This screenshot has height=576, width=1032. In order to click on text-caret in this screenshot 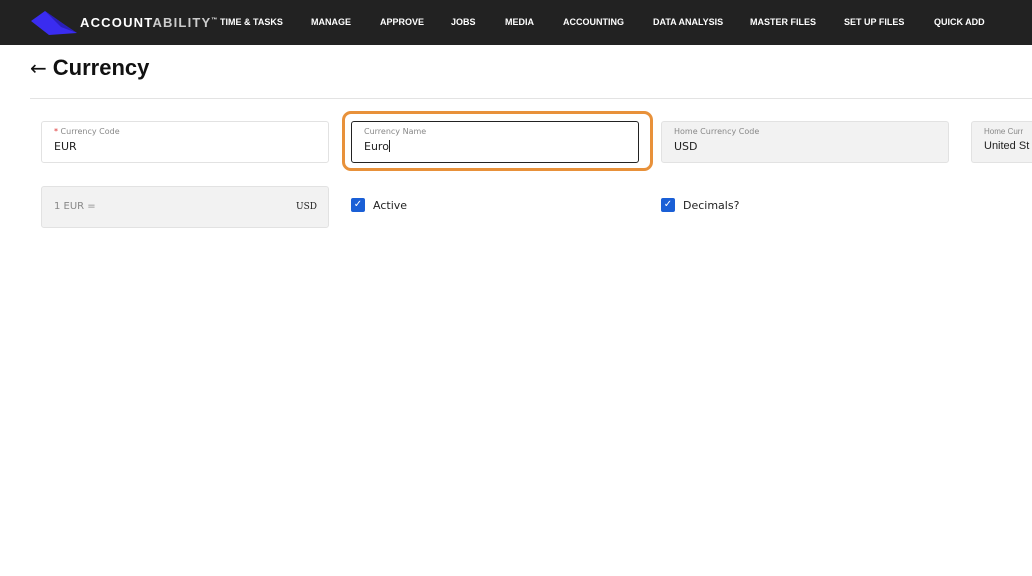, I will do `click(389, 146)`.